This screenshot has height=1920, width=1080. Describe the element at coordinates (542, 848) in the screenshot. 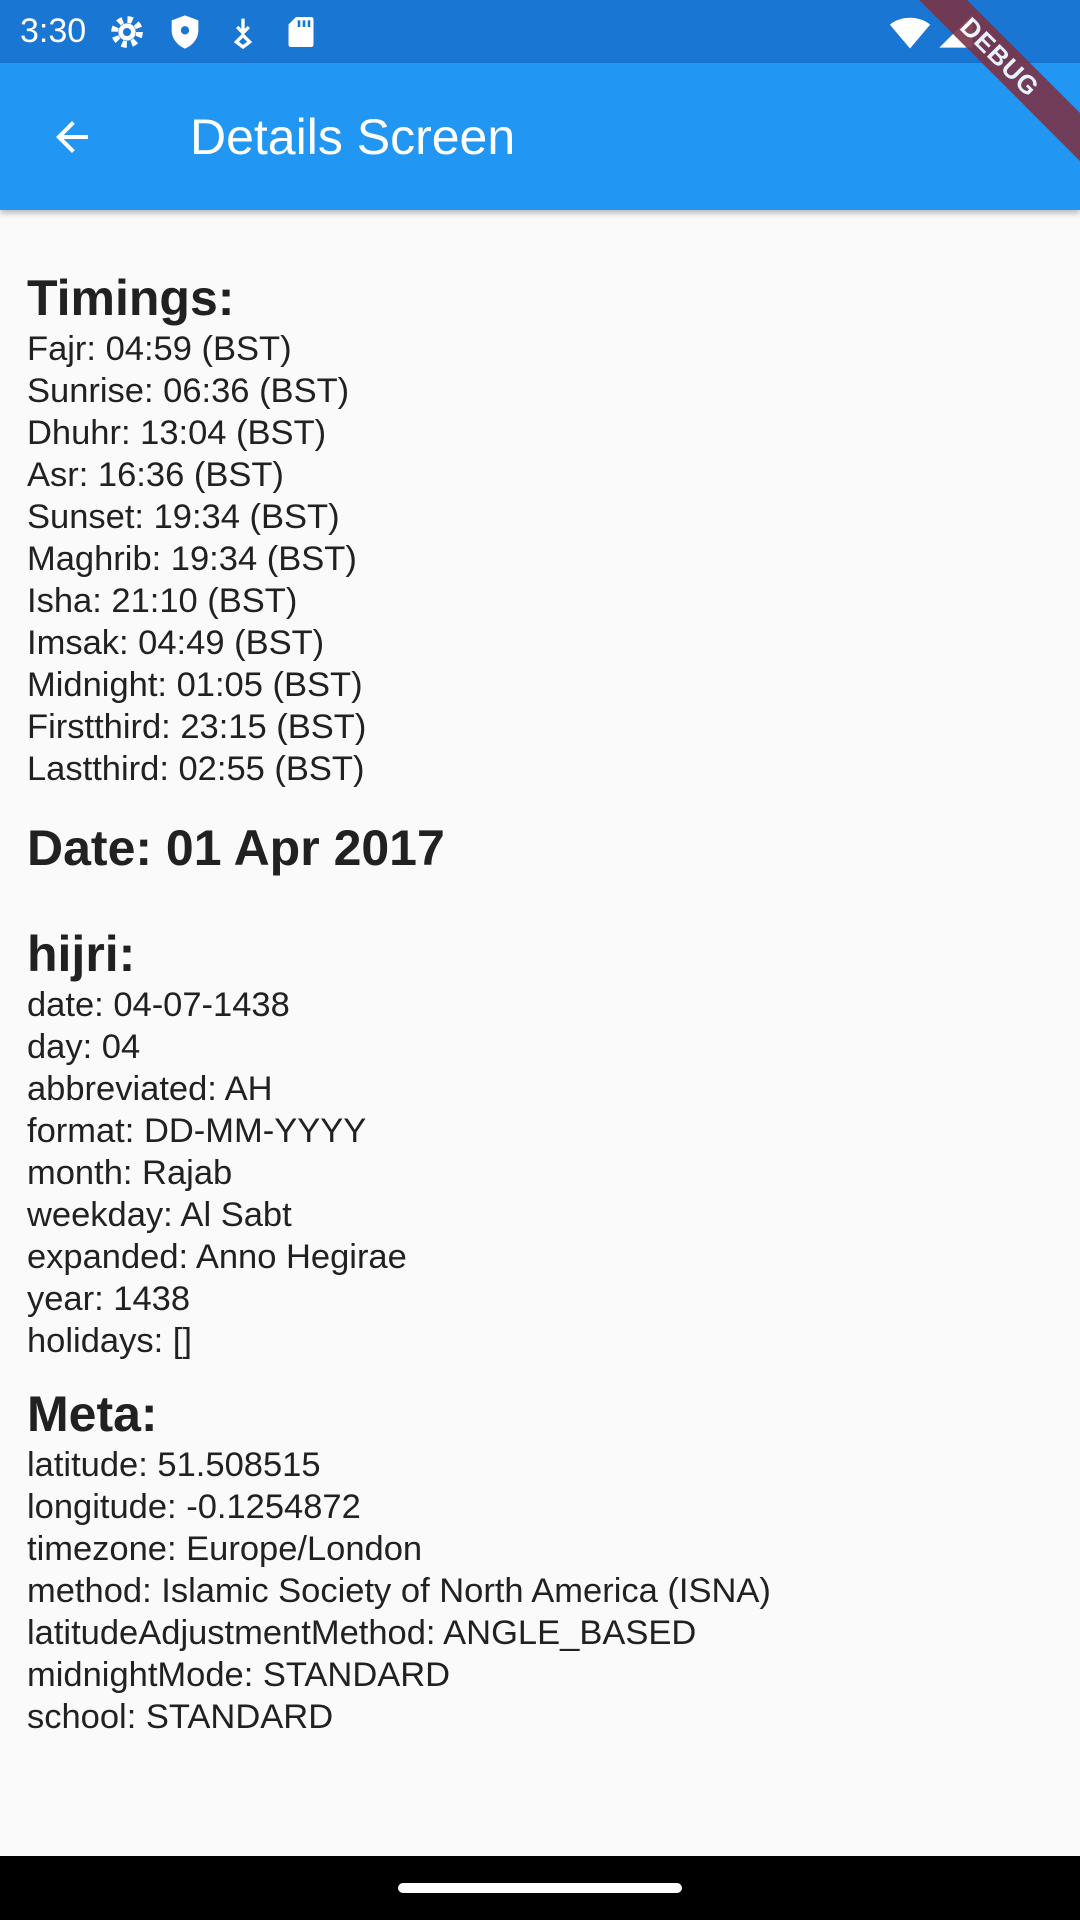

I see `date-section: Date: 01 Apr 2017` at that location.